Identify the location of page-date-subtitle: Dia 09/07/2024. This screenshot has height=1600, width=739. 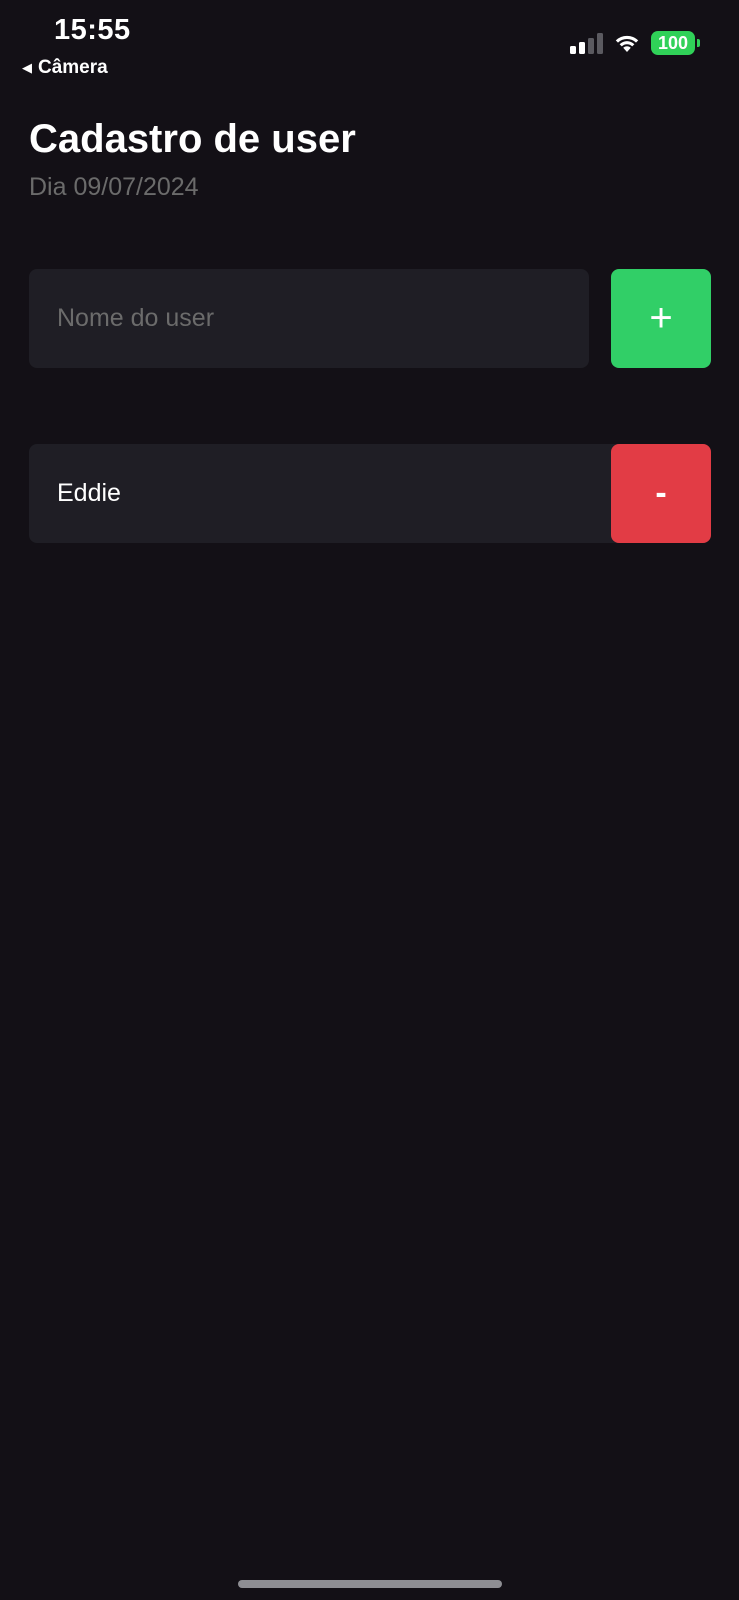
(114, 187).